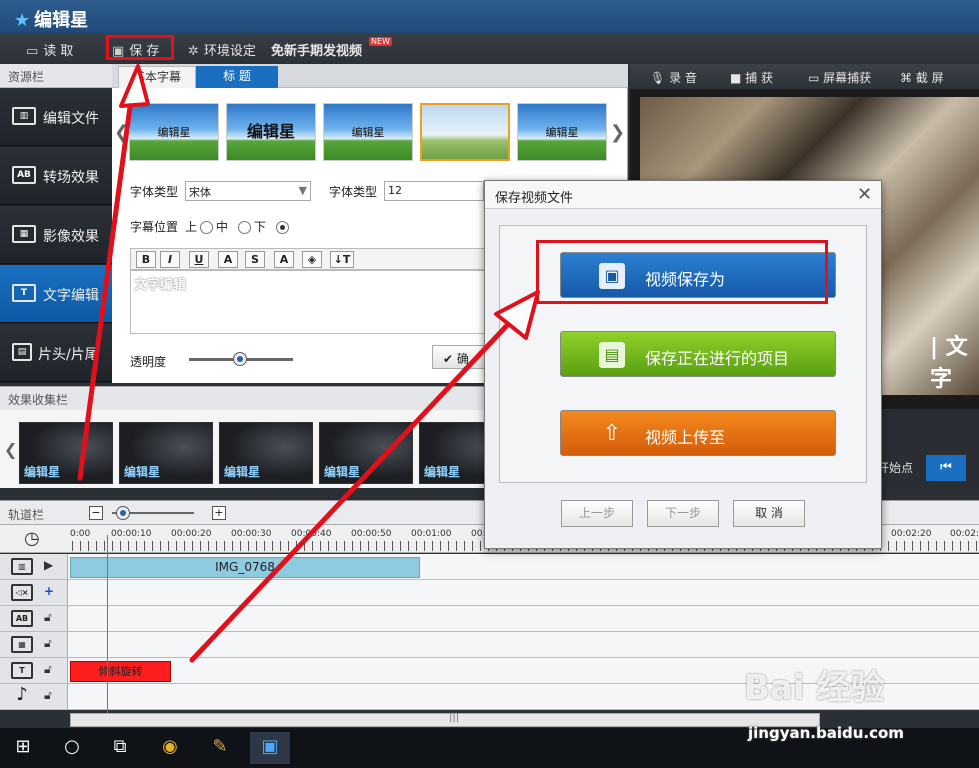 The height and width of the screenshot is (768, 979). I want to click on annotation-arrow-line, so click(106, 285).